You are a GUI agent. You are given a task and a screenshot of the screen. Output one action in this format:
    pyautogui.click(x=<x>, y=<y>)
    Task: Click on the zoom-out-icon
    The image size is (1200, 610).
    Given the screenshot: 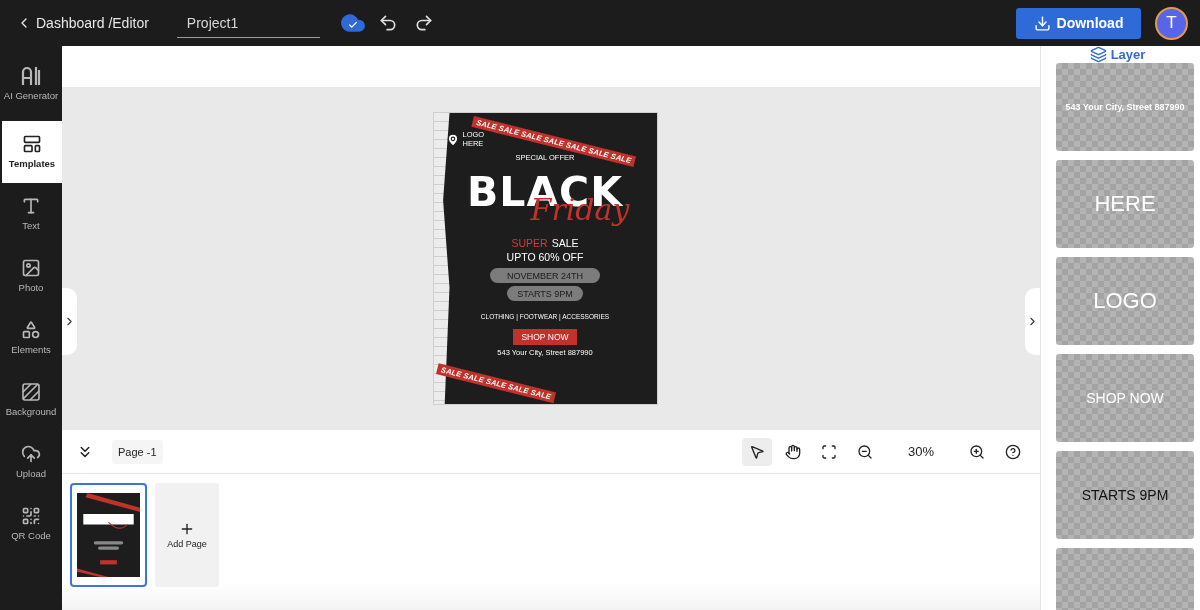 What is the action you would take?
    pyautogui.click(x=865, y=451)
    